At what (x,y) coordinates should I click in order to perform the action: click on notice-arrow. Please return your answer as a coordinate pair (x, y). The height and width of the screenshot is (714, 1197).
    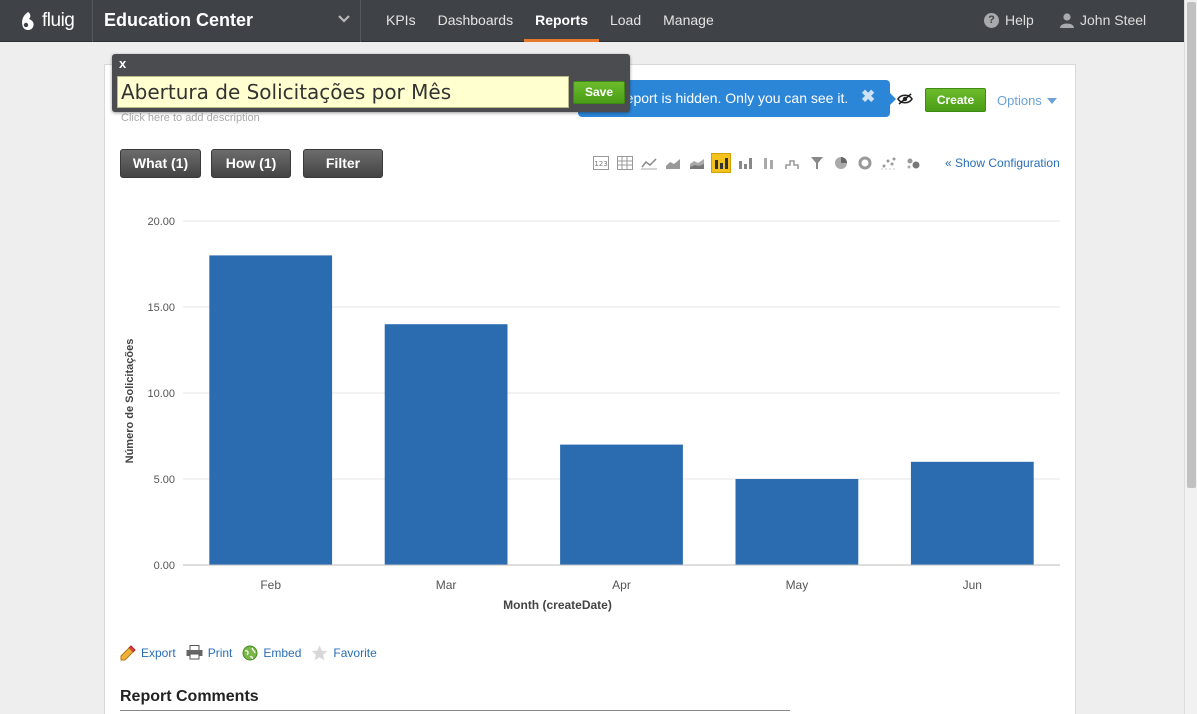
    Looking at the image, I should click on (892, 99).